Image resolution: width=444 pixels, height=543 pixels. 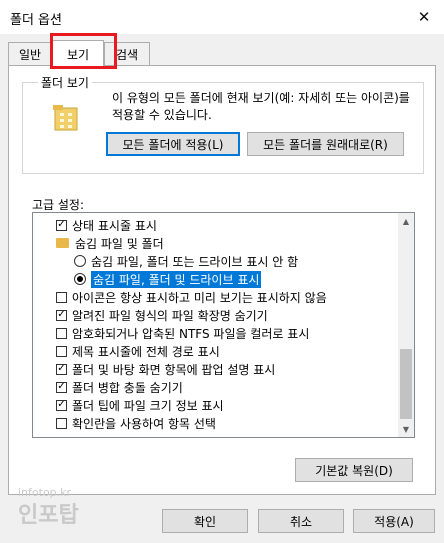 What do you see at coordinates (195, 261) in the screenshot?
I see `option-label: 숨김 파일, 폴더 또는 드라이브 표시 안 함` at bounding box center [195, 261].